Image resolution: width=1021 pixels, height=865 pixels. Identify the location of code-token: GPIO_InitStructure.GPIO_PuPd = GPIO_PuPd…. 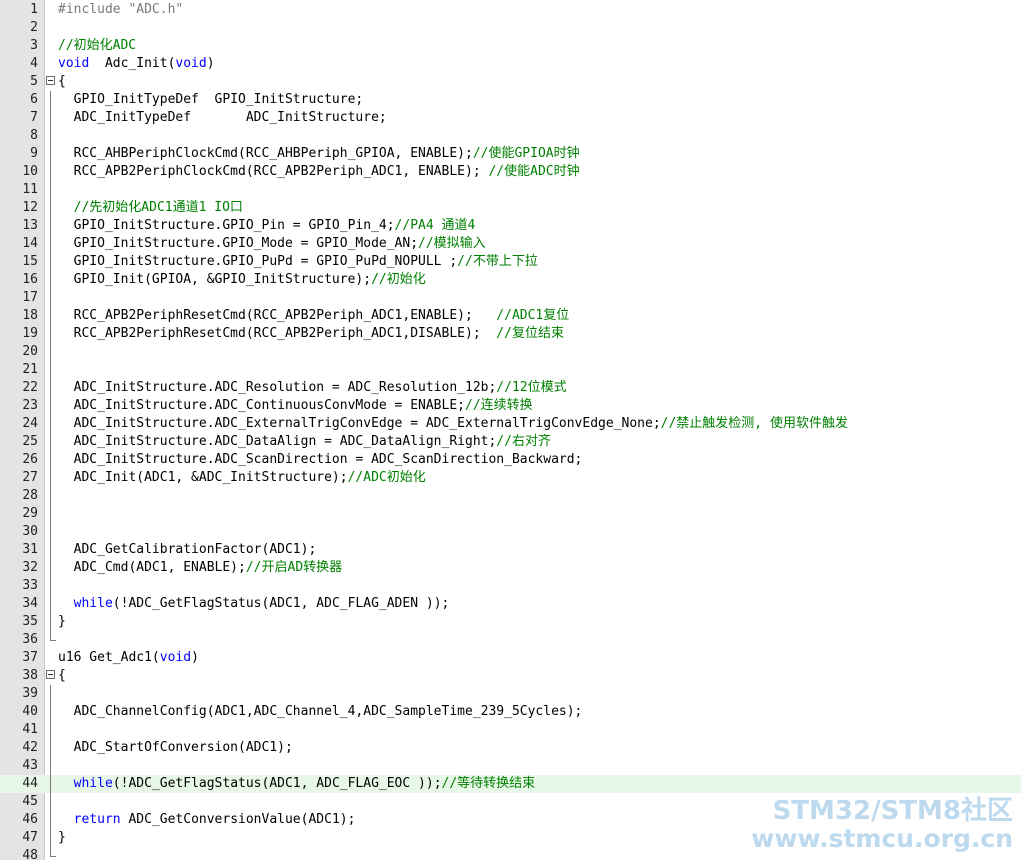
(258, 261).